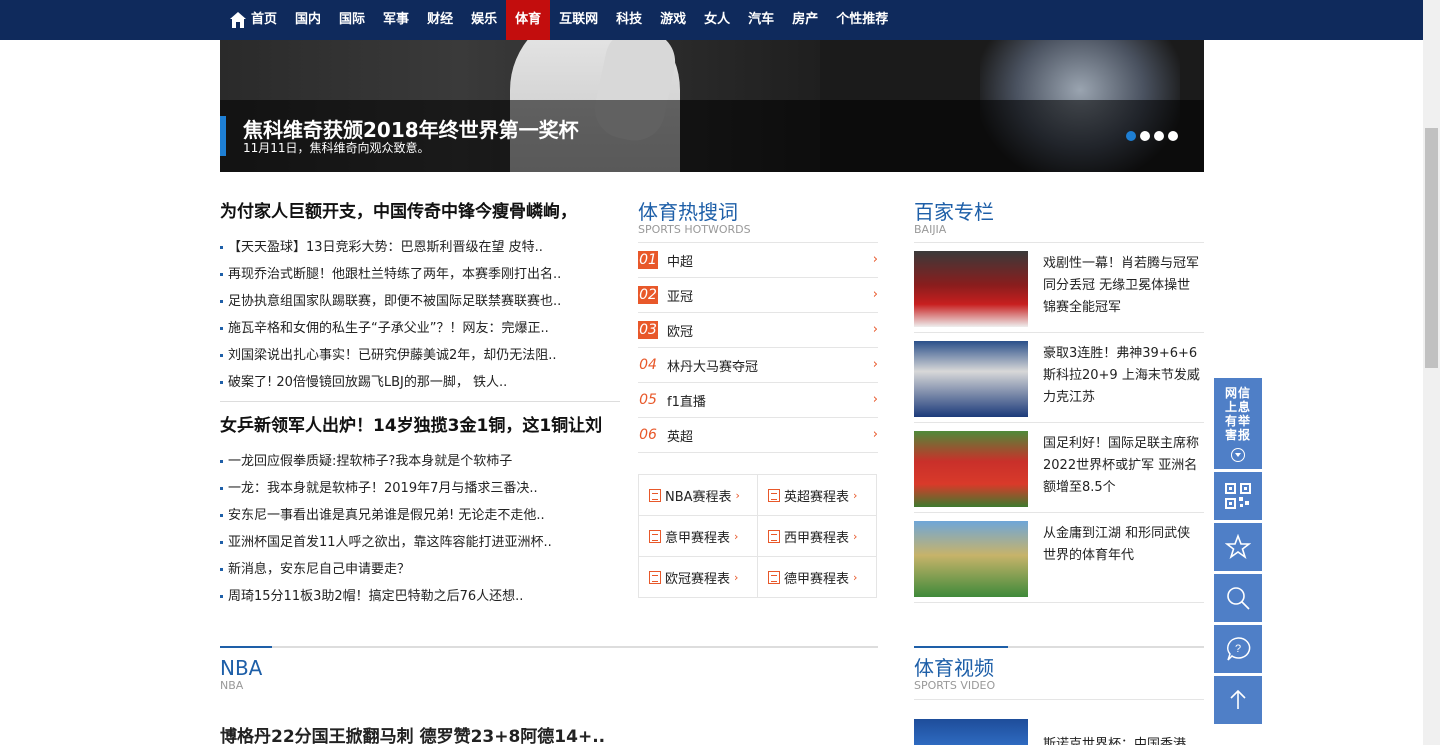 This screenshot has width=1440, height=745. What do you see at coordinates (420, 274) in the screenshot?
I see `news-list-item: 再现乔治式断腿！他跟杜兰特练了两年，本赛季刚打出名..` at bounding box center [420, 274].